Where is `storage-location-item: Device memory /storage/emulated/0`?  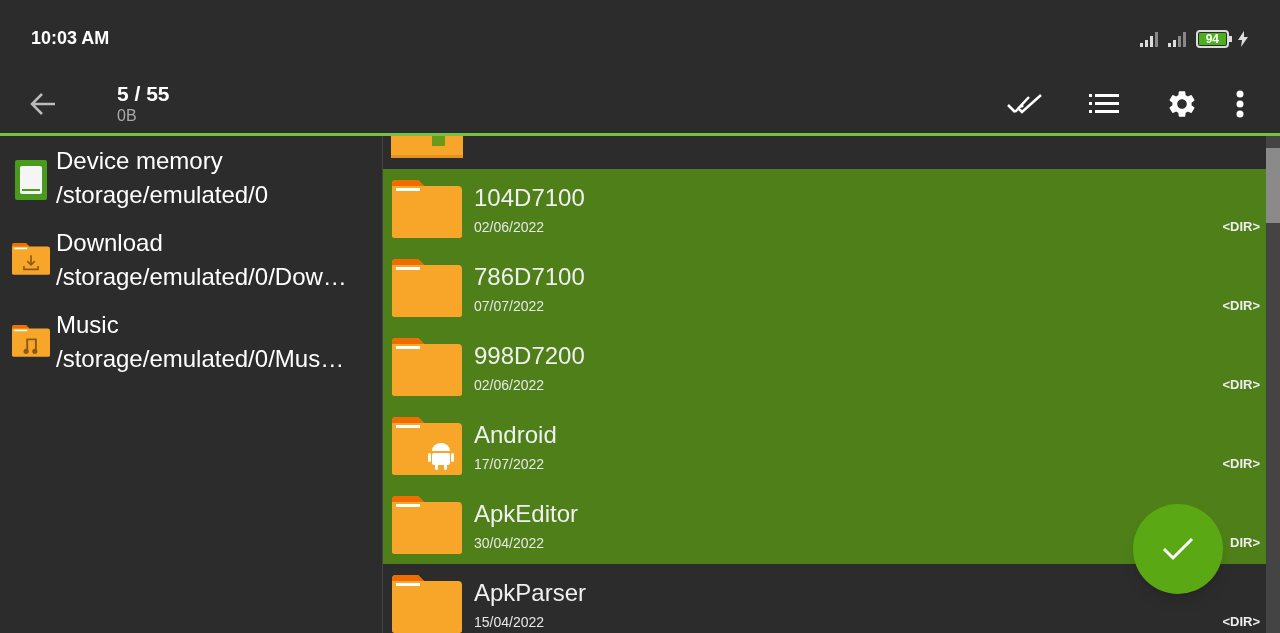 storage-location-item: Device memory /storage/emulated/0 is located at coordinates (197, 185).